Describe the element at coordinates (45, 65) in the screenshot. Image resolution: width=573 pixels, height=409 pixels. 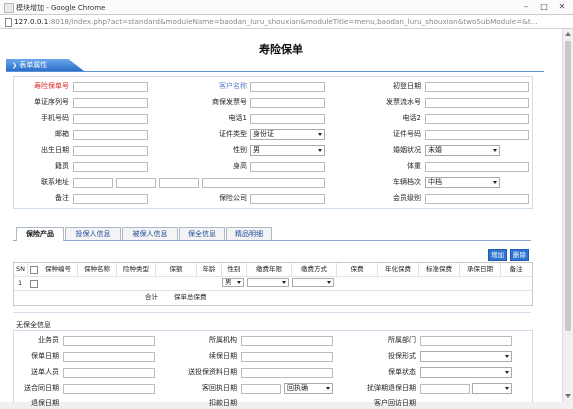
I see `section-tab-form-attributes: ❯ 表单属性` at that location.